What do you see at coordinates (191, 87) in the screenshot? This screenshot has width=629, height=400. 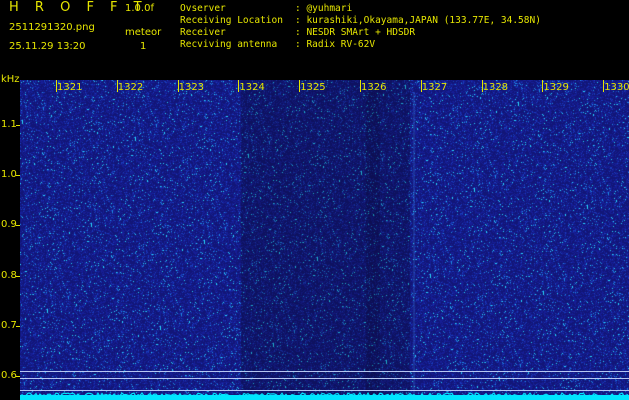 I see `x-tick-label: 1323` at bounding box center [191, 87].